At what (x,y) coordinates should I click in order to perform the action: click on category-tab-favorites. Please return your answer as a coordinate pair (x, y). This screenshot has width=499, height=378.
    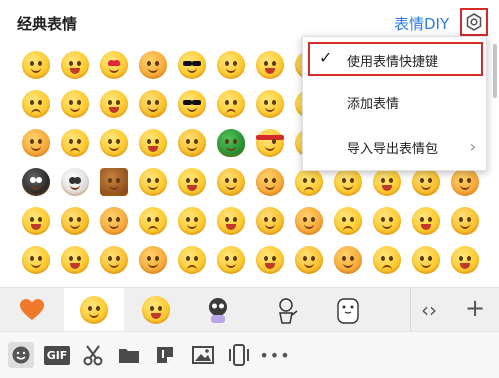
    Looking at the image, I should click on (32, 310).